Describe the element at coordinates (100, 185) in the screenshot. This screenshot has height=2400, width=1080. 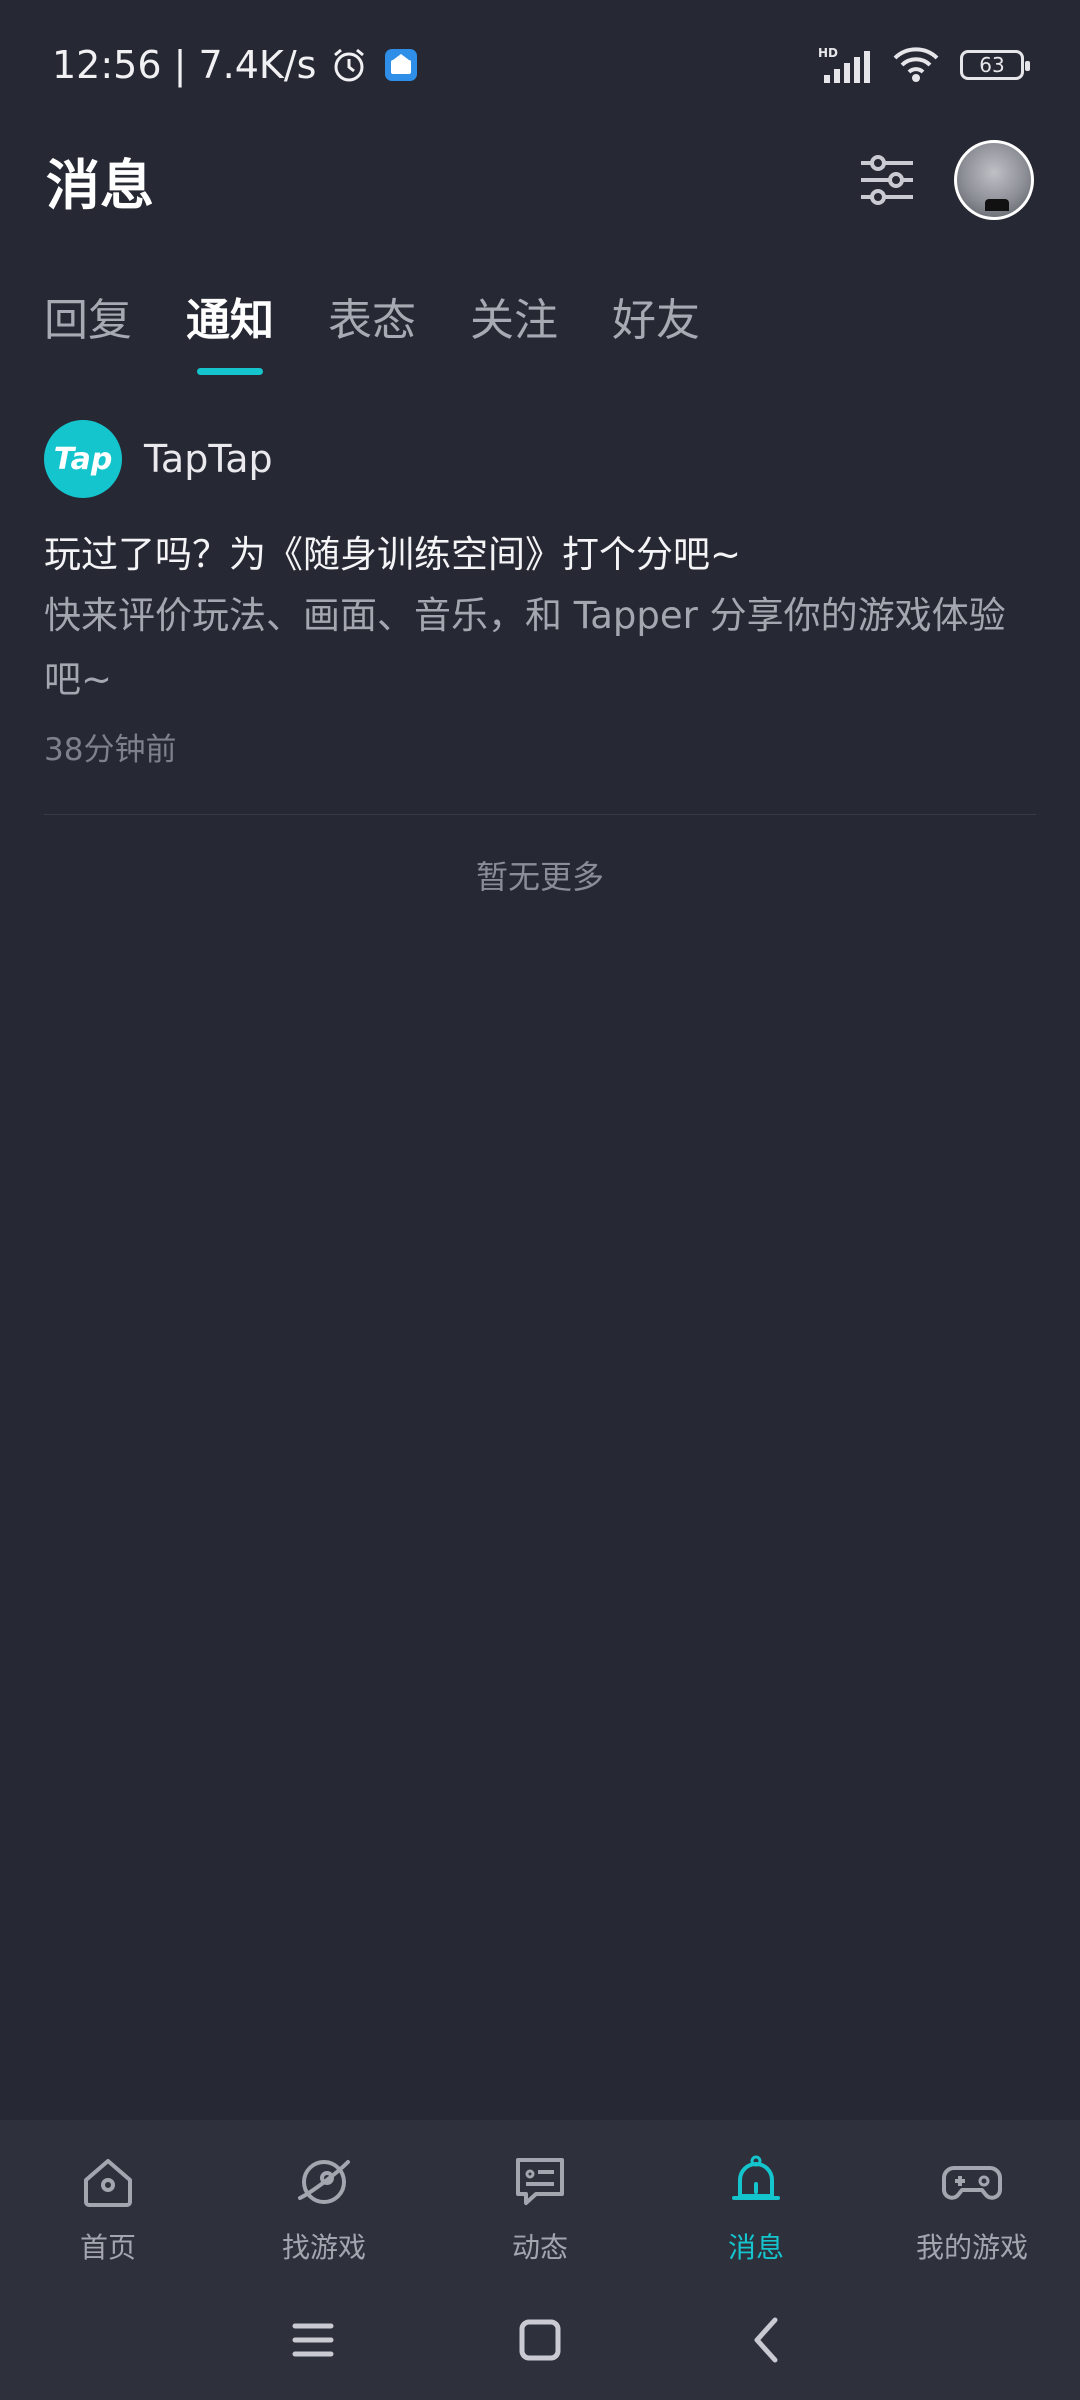
I see `page-title: 消息` at that location.